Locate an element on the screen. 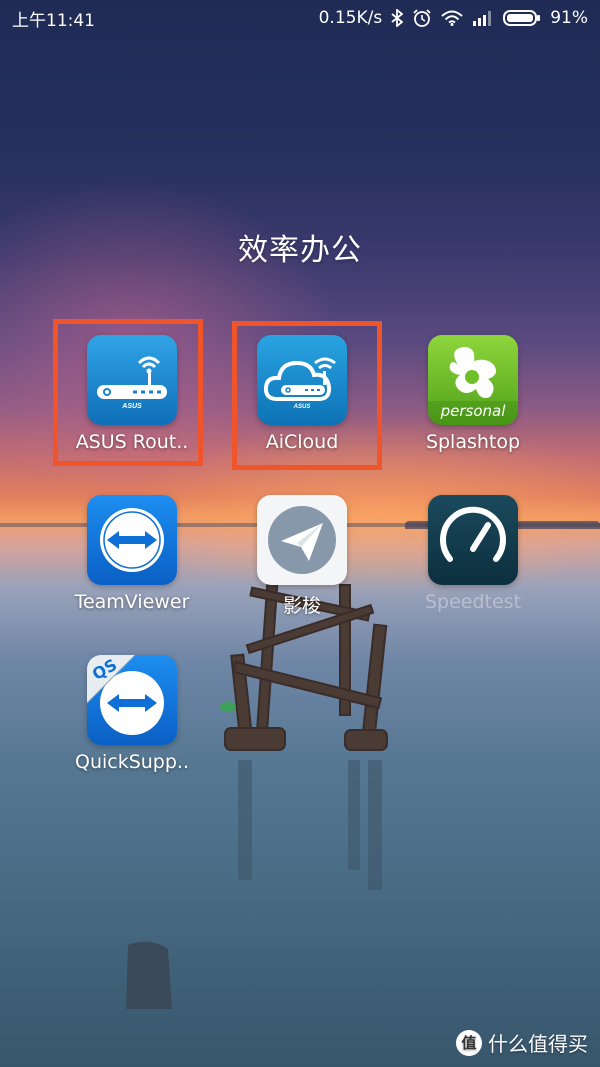 The width and height of the screenshot is (600, 1067). app-quicksupport: QS QuickSupp.. is located at coordinates (132, 714).